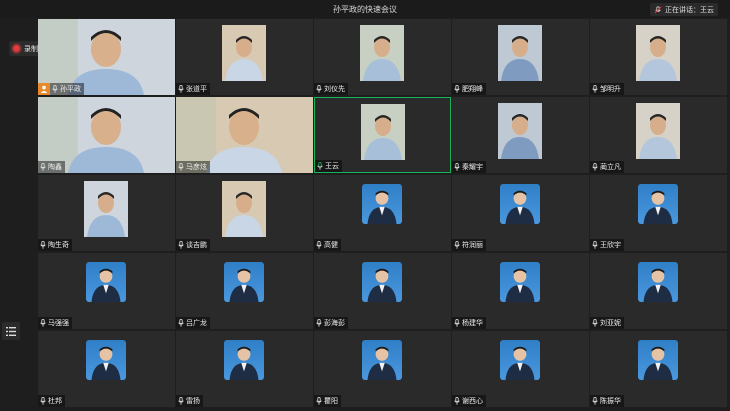  Describe the element at coordinates (55, 245) in the screenshot. I see `participant-name-bar: 陶生奇` at that location.